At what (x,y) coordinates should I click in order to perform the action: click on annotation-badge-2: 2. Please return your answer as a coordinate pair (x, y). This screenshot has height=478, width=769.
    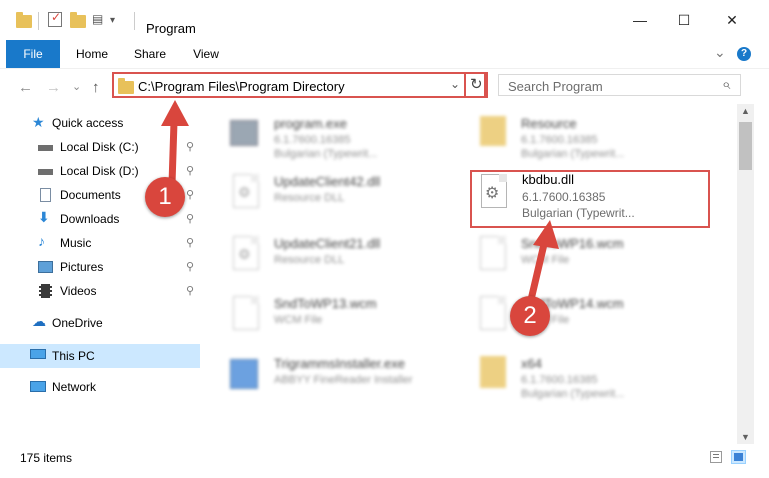
    Looking at the image, I should click on (530, 316).